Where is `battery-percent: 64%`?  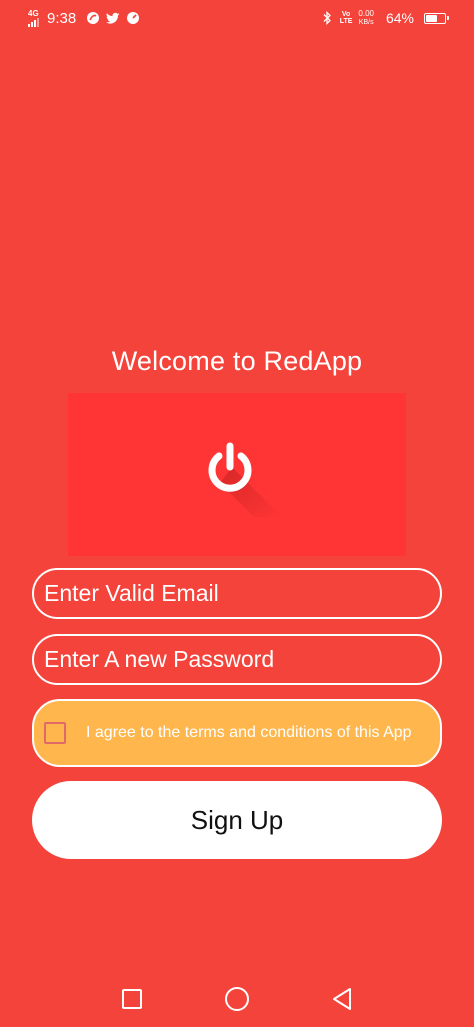 battery-percent: 64% is located at coordinates (399, 18).